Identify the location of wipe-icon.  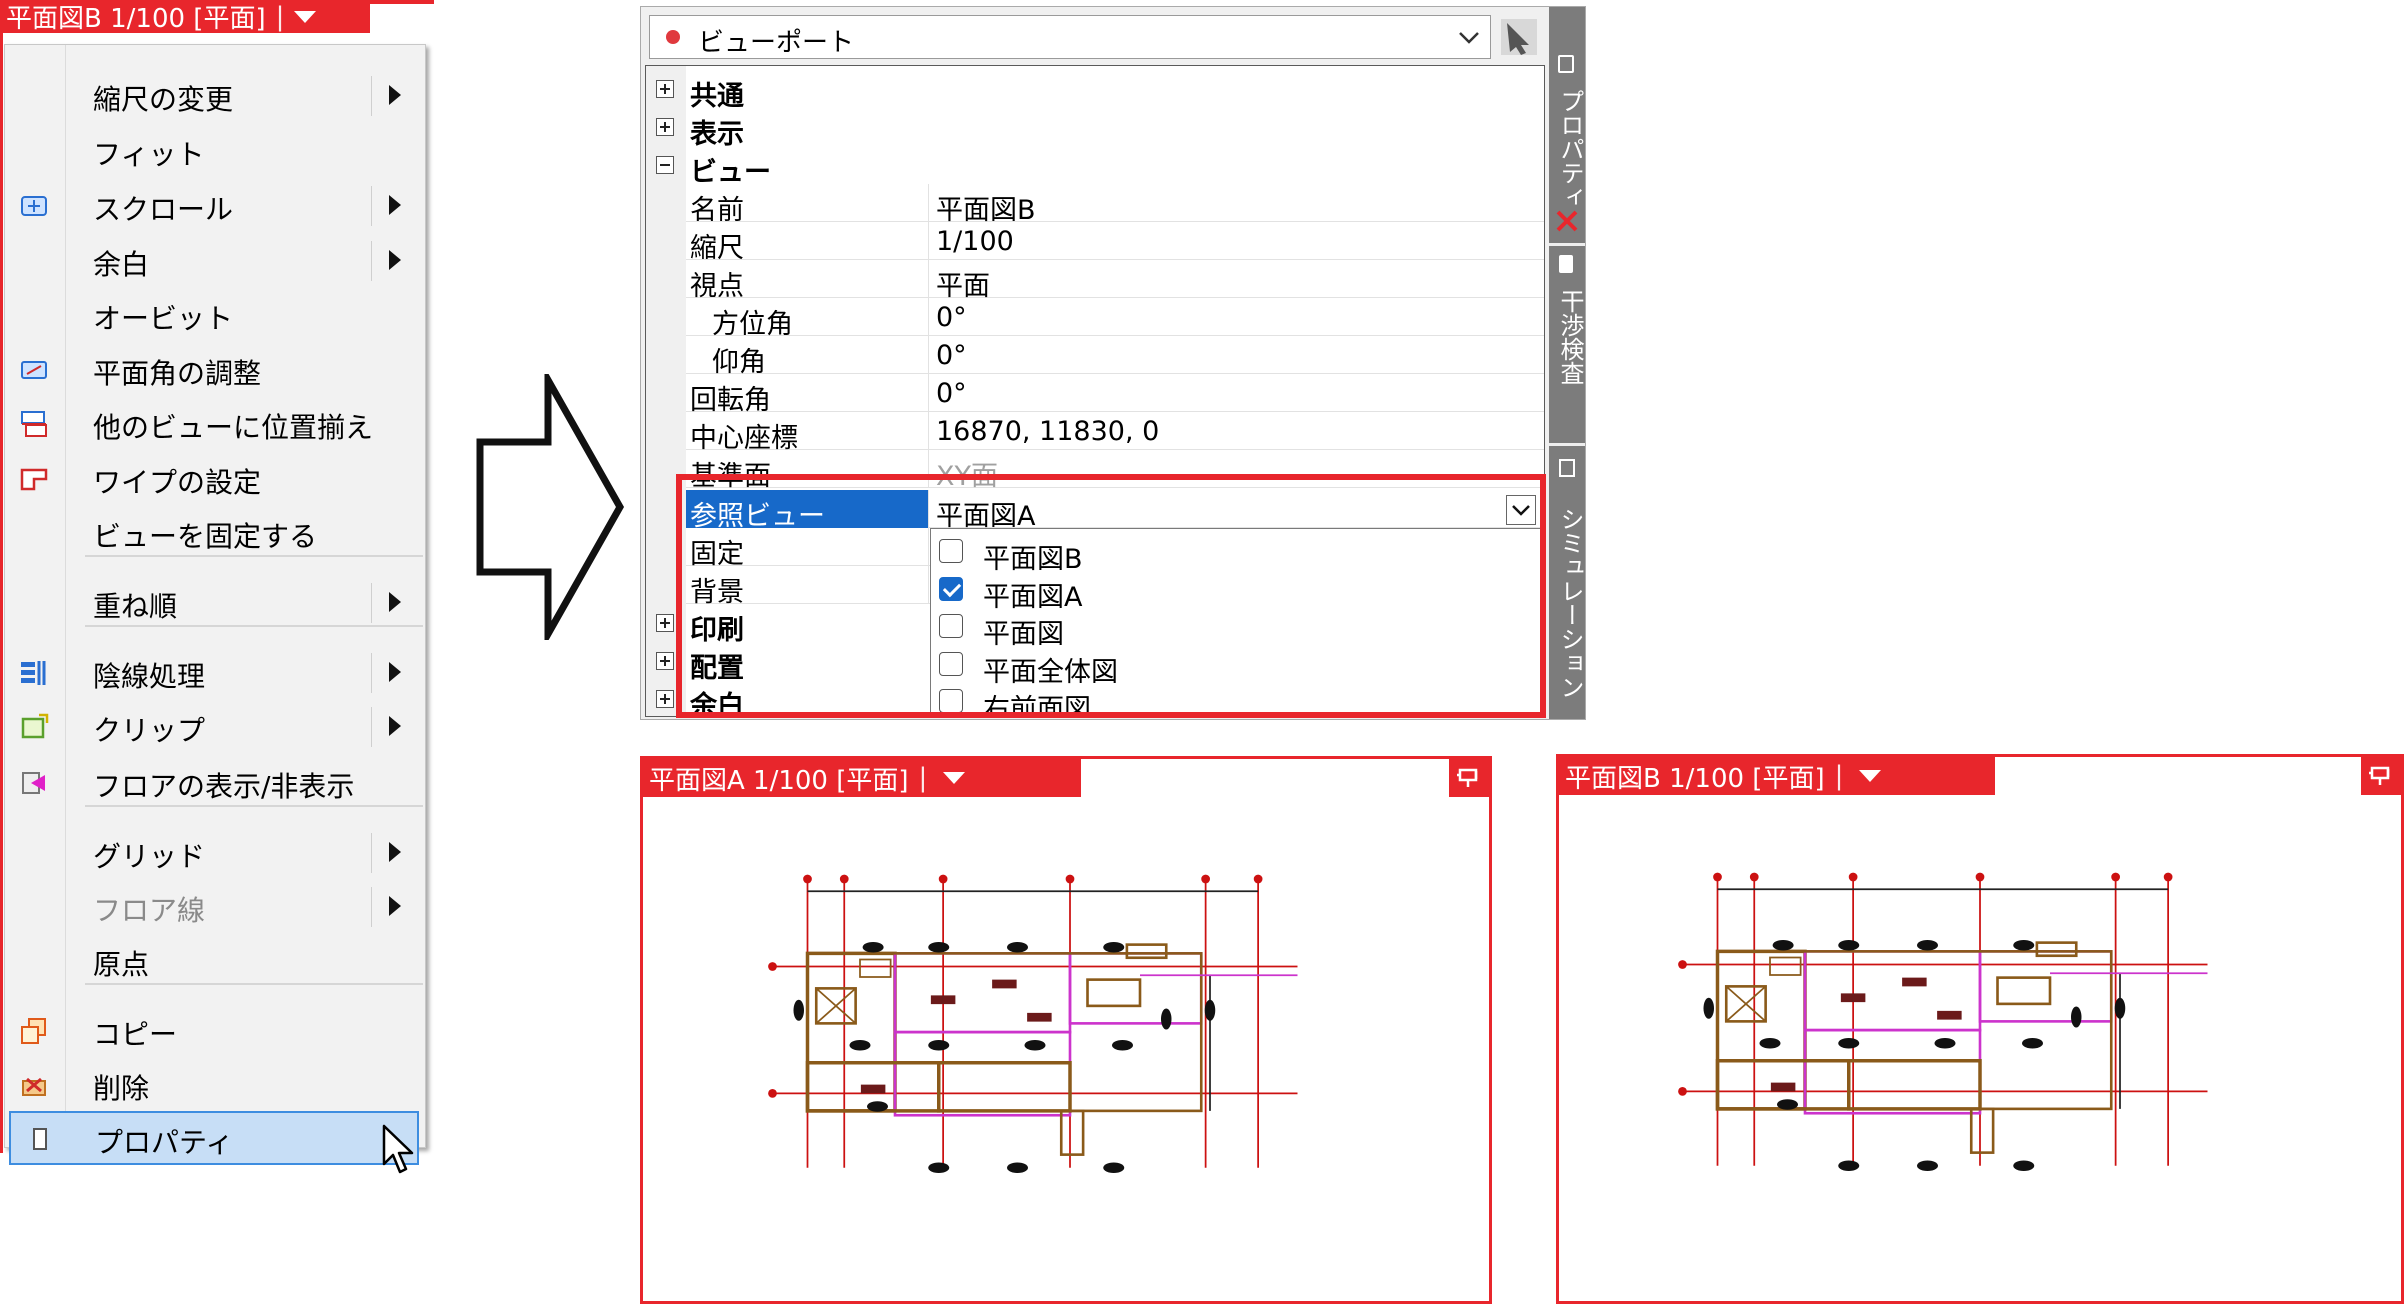
(34, 479).